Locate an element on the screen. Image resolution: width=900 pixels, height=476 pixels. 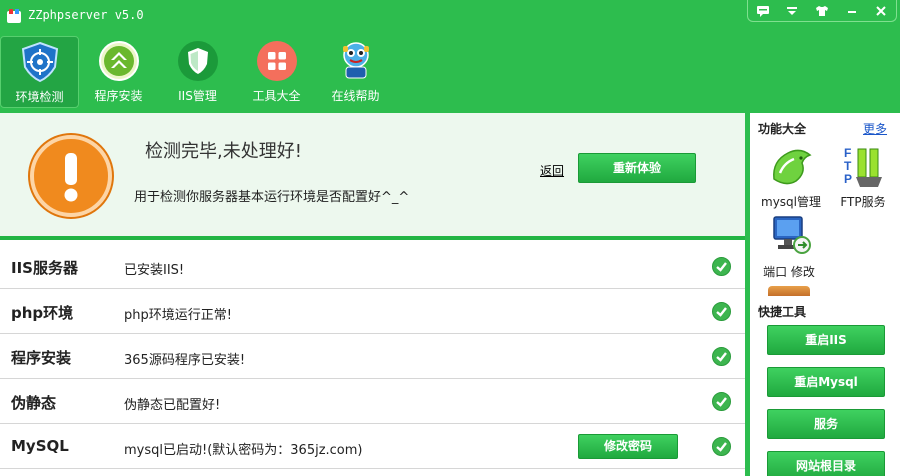
app-logo-icon is located at coordinates (14, 16).